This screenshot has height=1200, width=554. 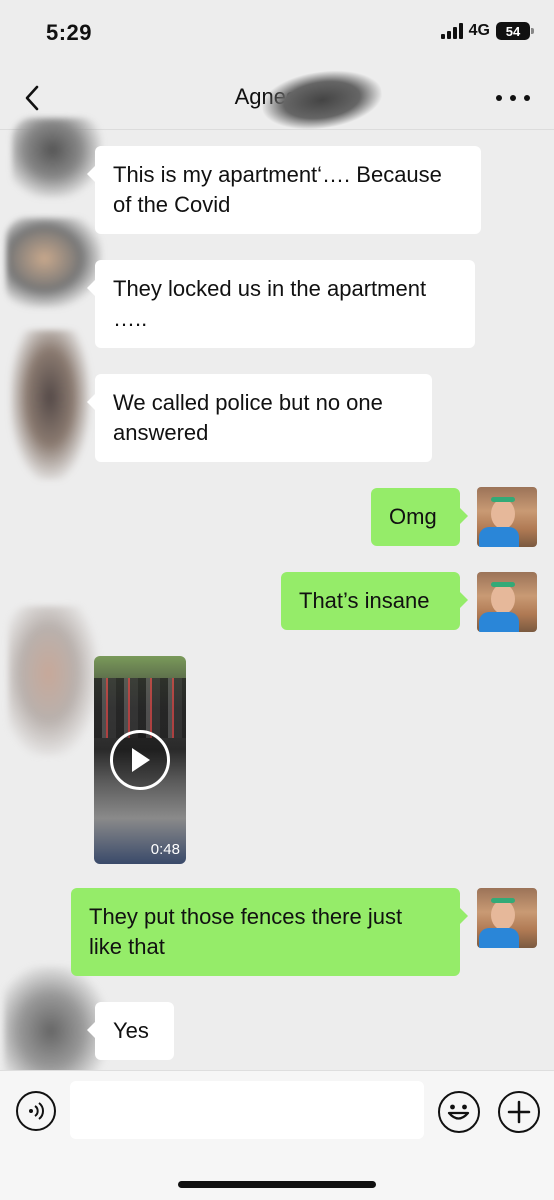 I want to click on signal-icon, so click(x=451, y=31).